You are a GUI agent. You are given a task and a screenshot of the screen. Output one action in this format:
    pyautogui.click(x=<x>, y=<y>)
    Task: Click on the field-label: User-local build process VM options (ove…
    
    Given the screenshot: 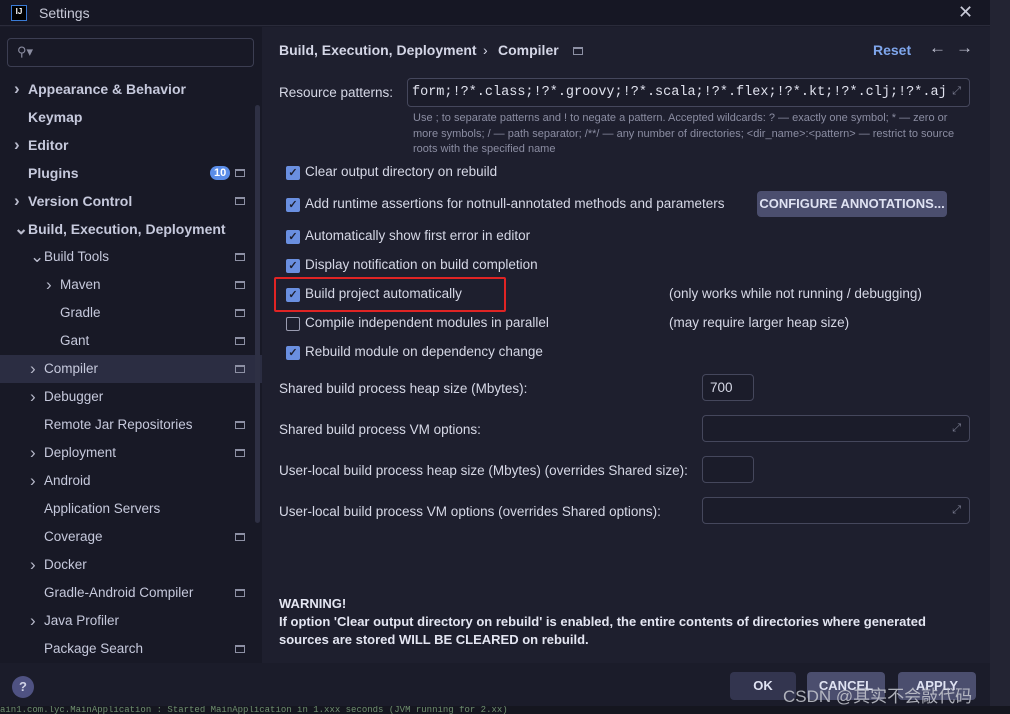 What is the action you would take?
    pyautogui.click(x=470, y=511)
    